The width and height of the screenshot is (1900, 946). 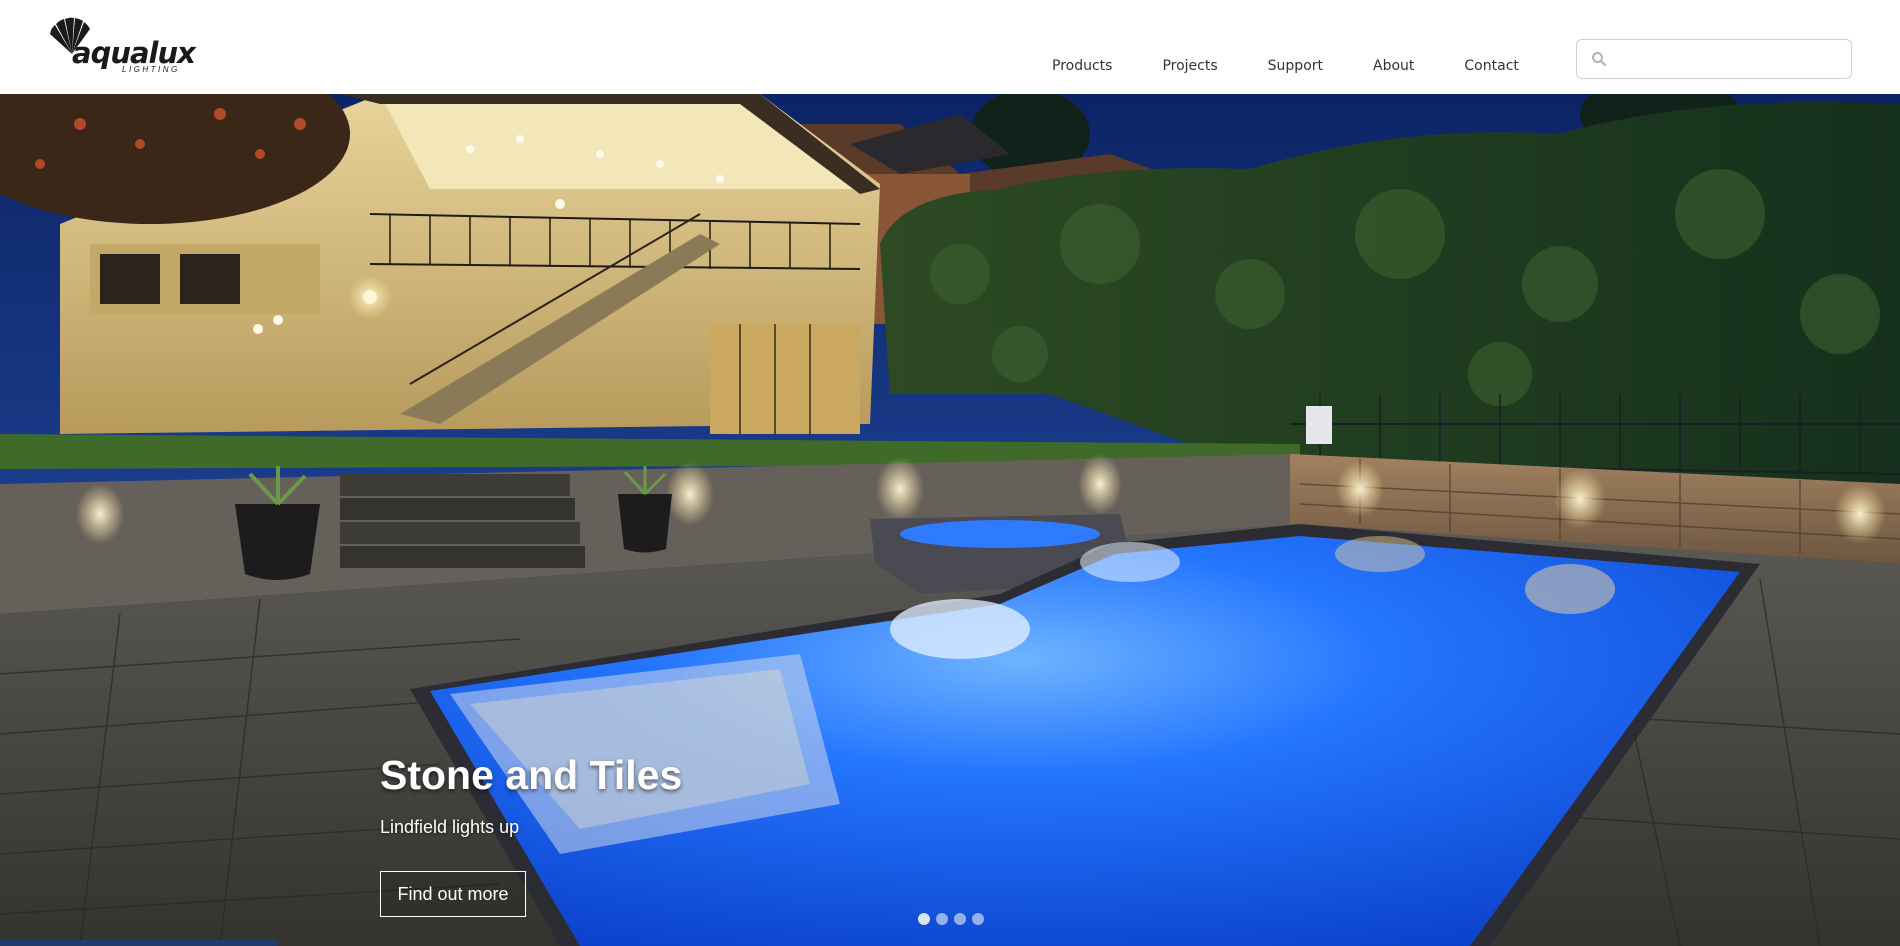 I want to click on hero-caption: Stone and Tiles Lindfield lights up, so click(x=531, y=795).